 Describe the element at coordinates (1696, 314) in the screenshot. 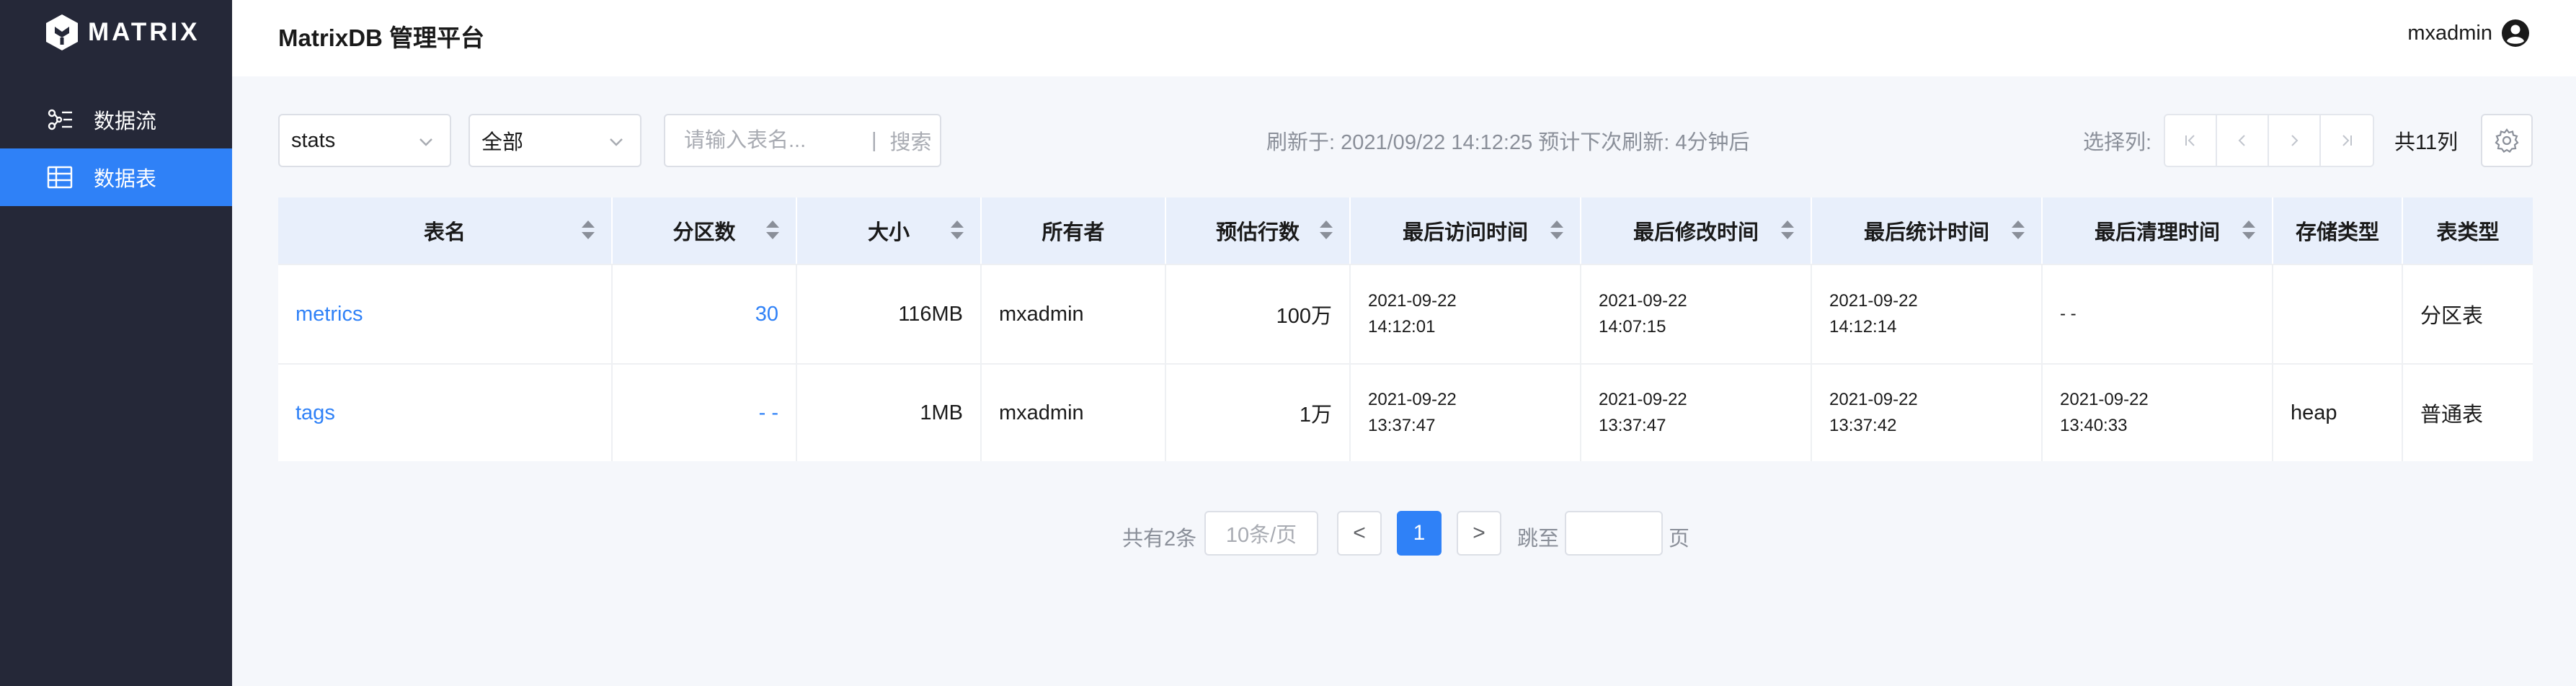

I see `last-modified-time: 2021-09-22 14:07:15` at that location.